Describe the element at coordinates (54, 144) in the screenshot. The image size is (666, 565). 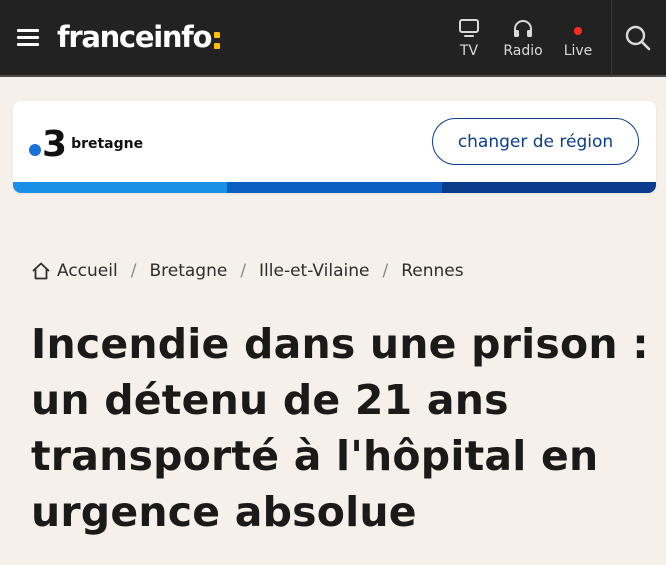
I see `region-channel-number: 3` at that location.